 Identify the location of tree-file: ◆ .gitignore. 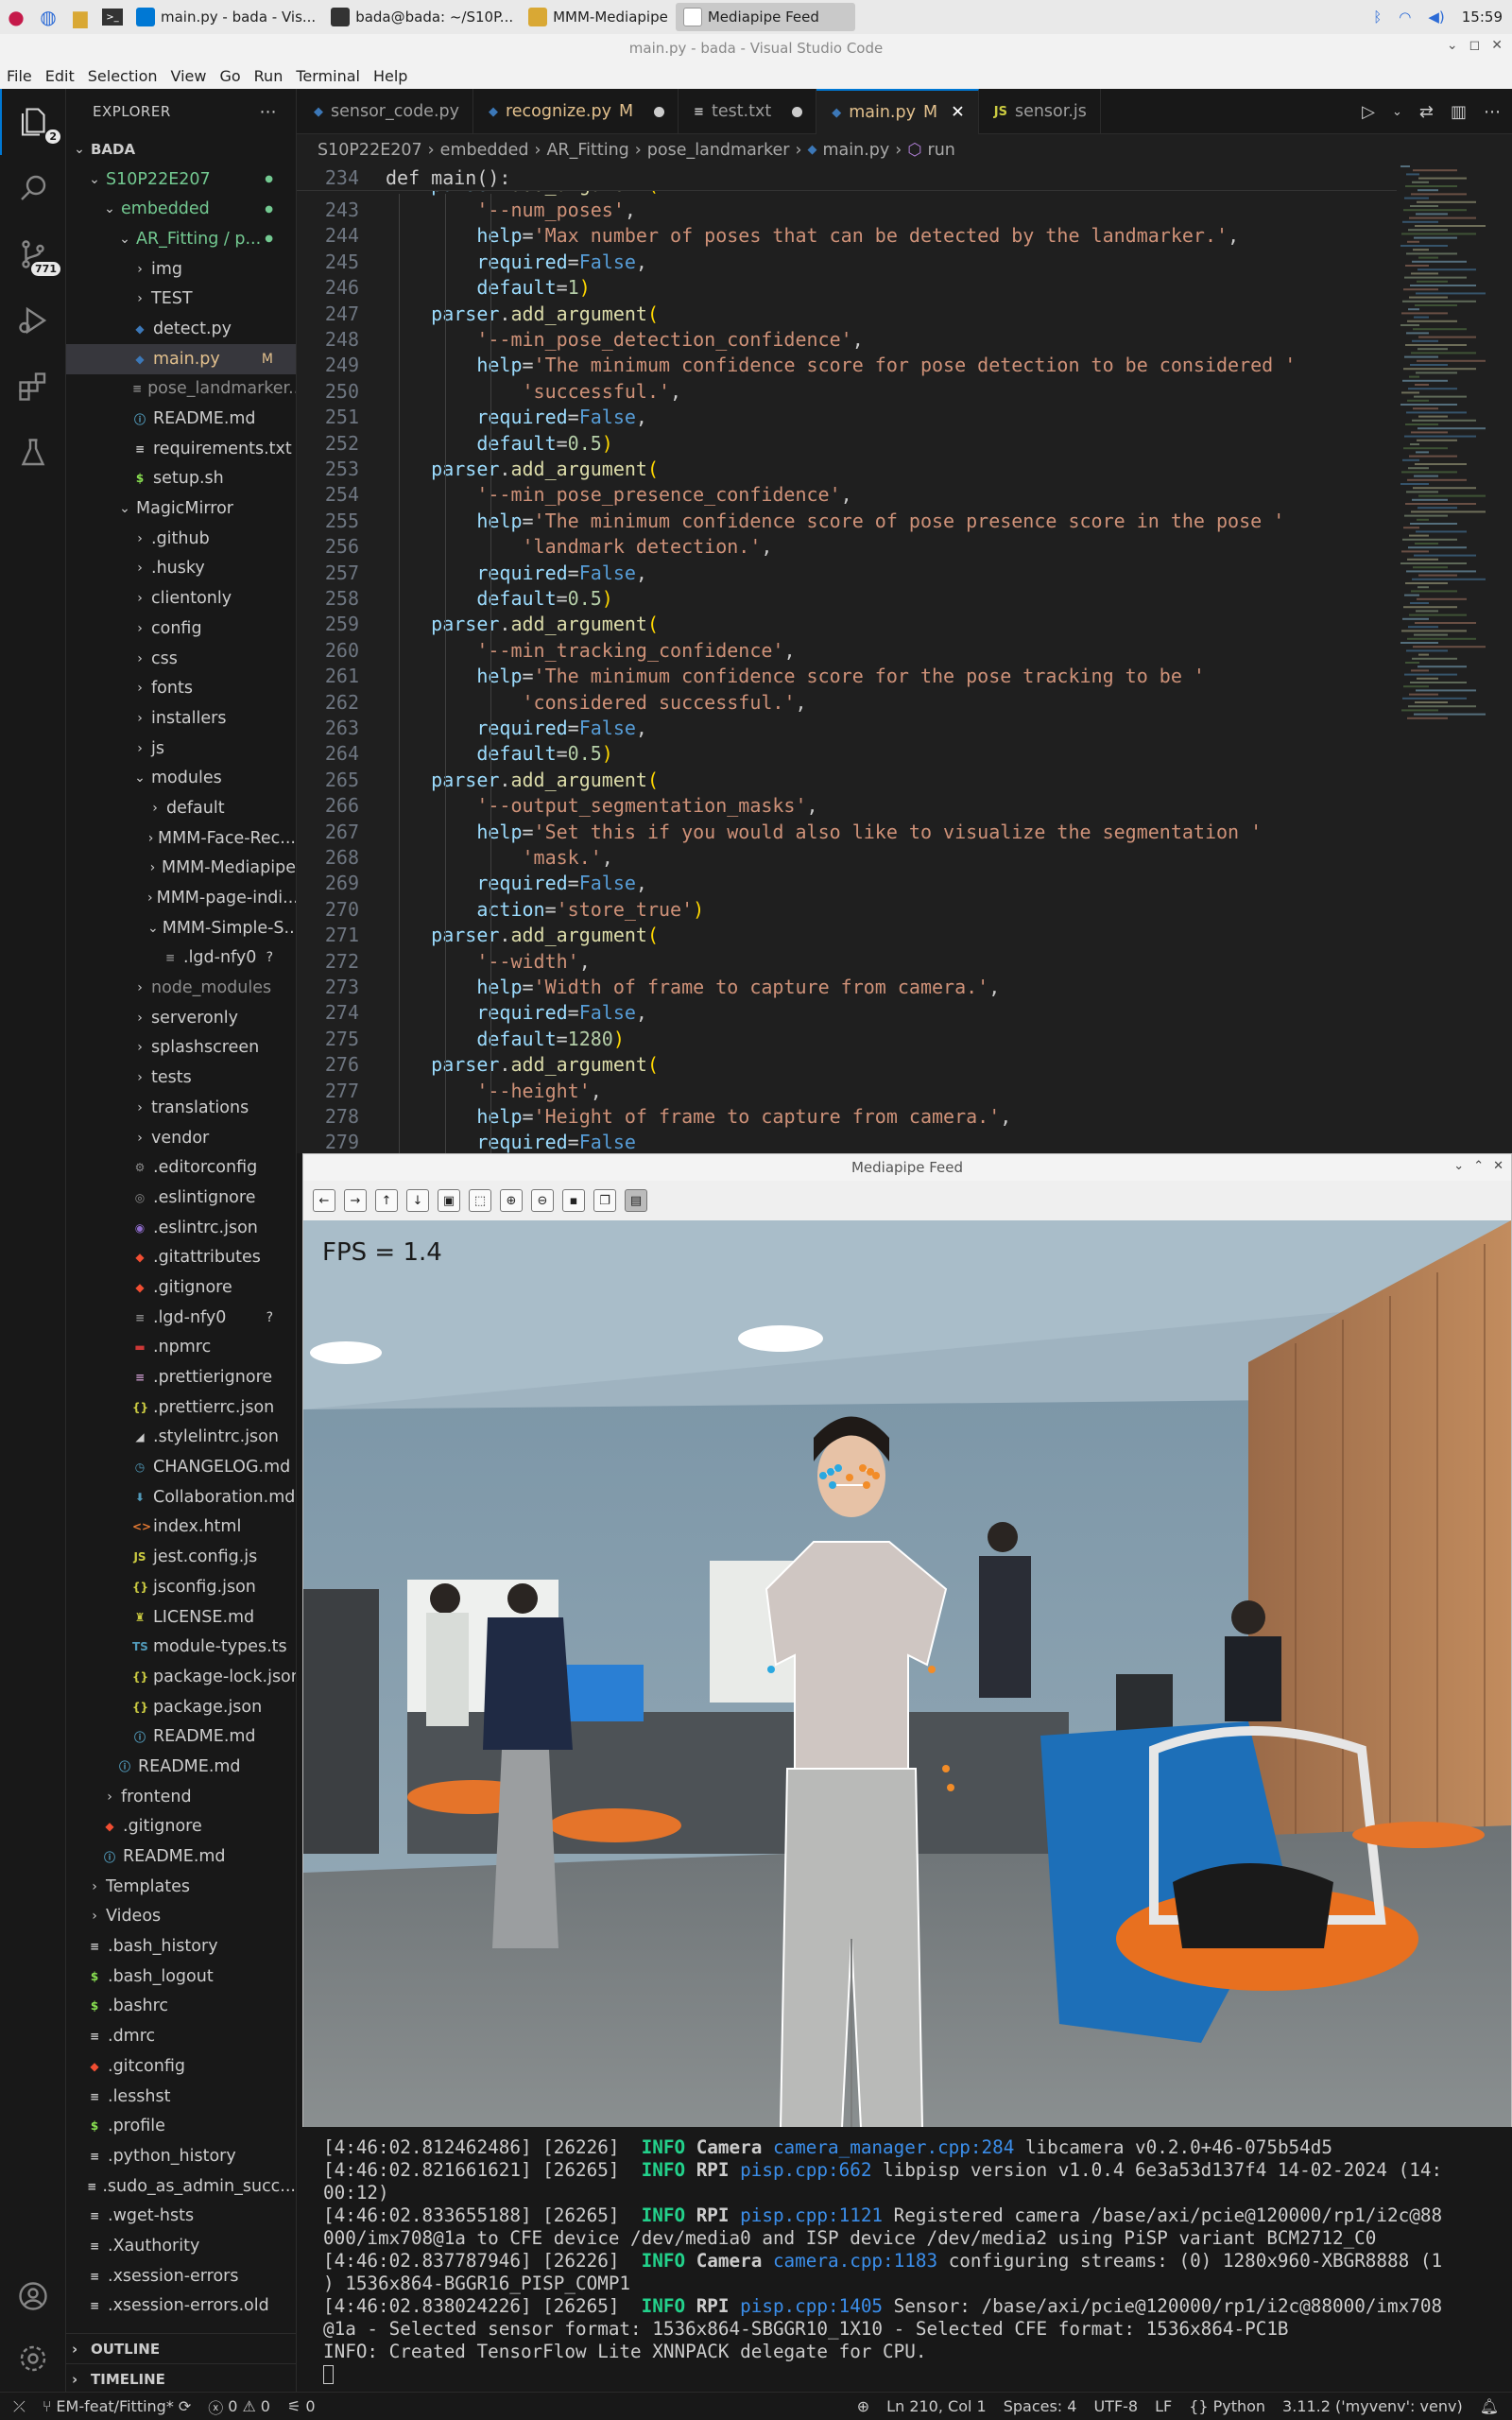
(181, 1288).